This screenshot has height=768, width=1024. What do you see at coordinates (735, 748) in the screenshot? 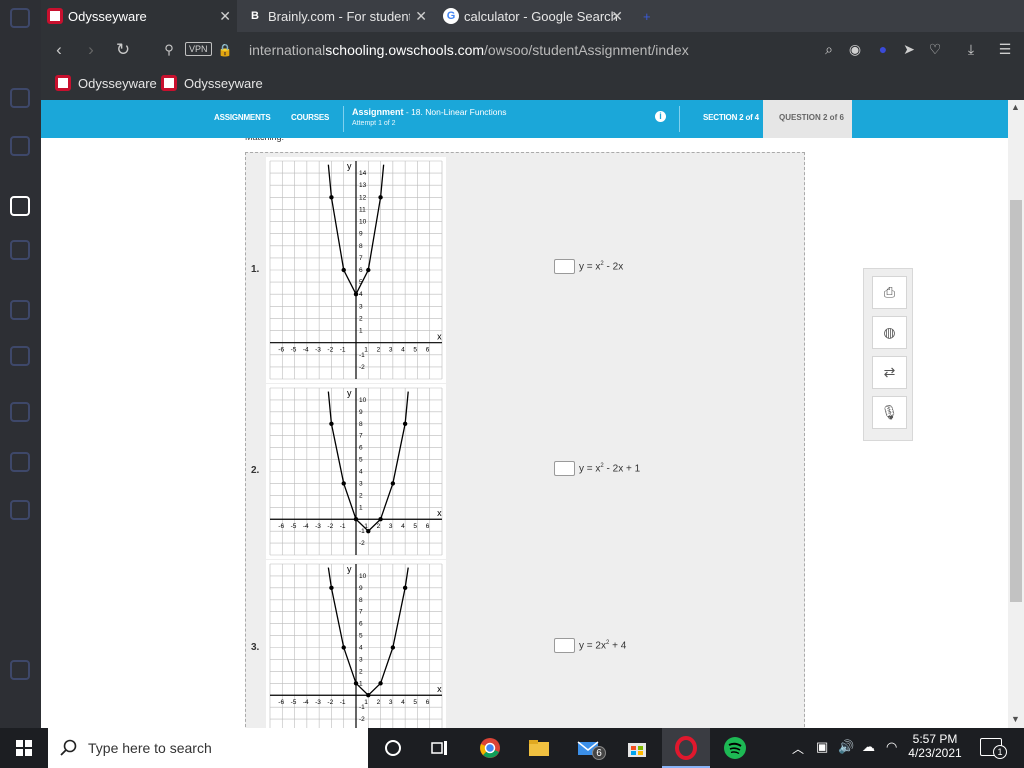
I see `spotify-icon` at bounding box center [735, 748].